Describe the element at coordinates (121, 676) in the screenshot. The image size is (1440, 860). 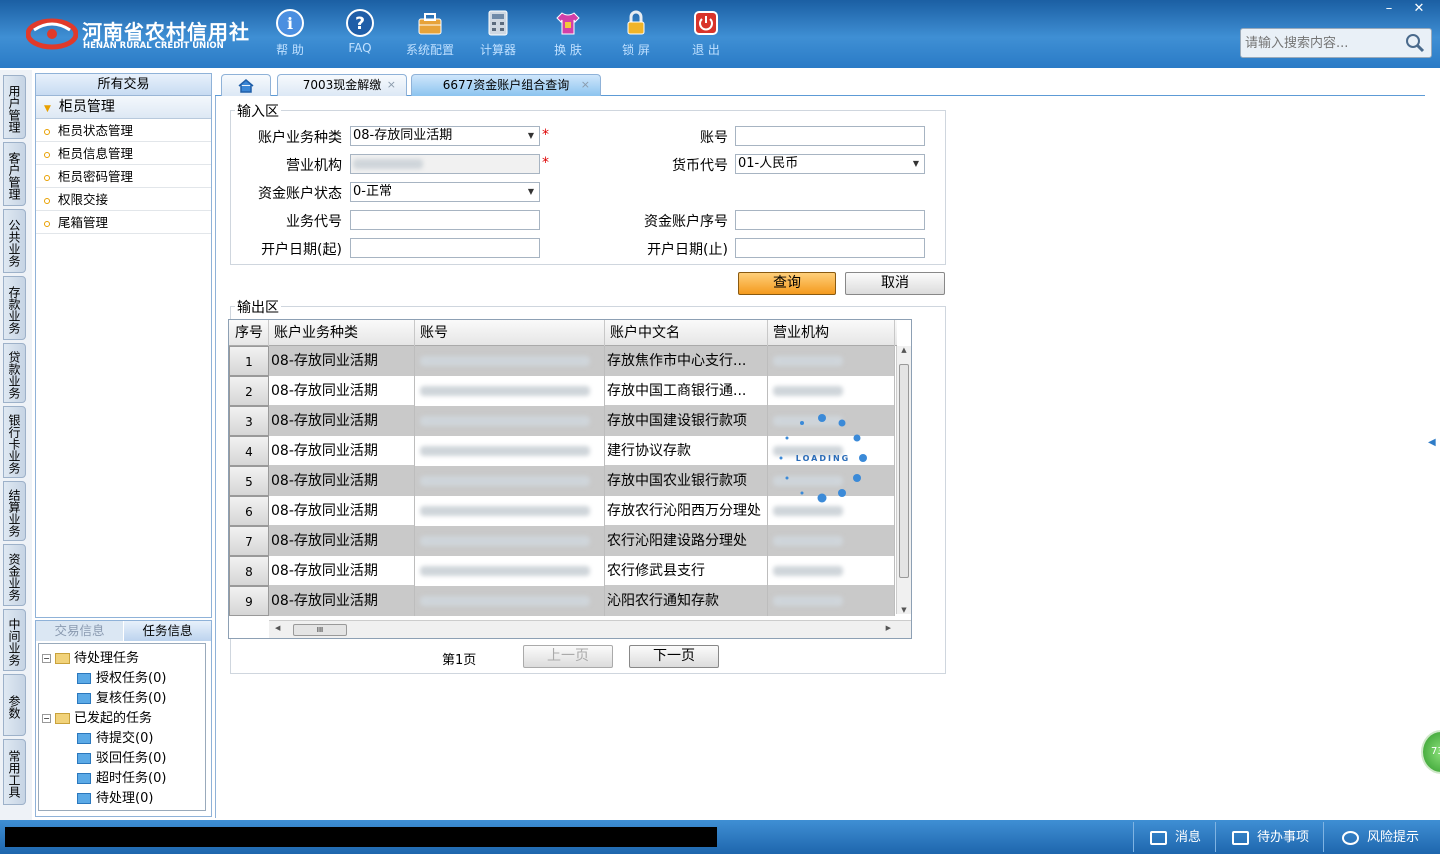
I see `task-node: 授权任务(0)` at that location.